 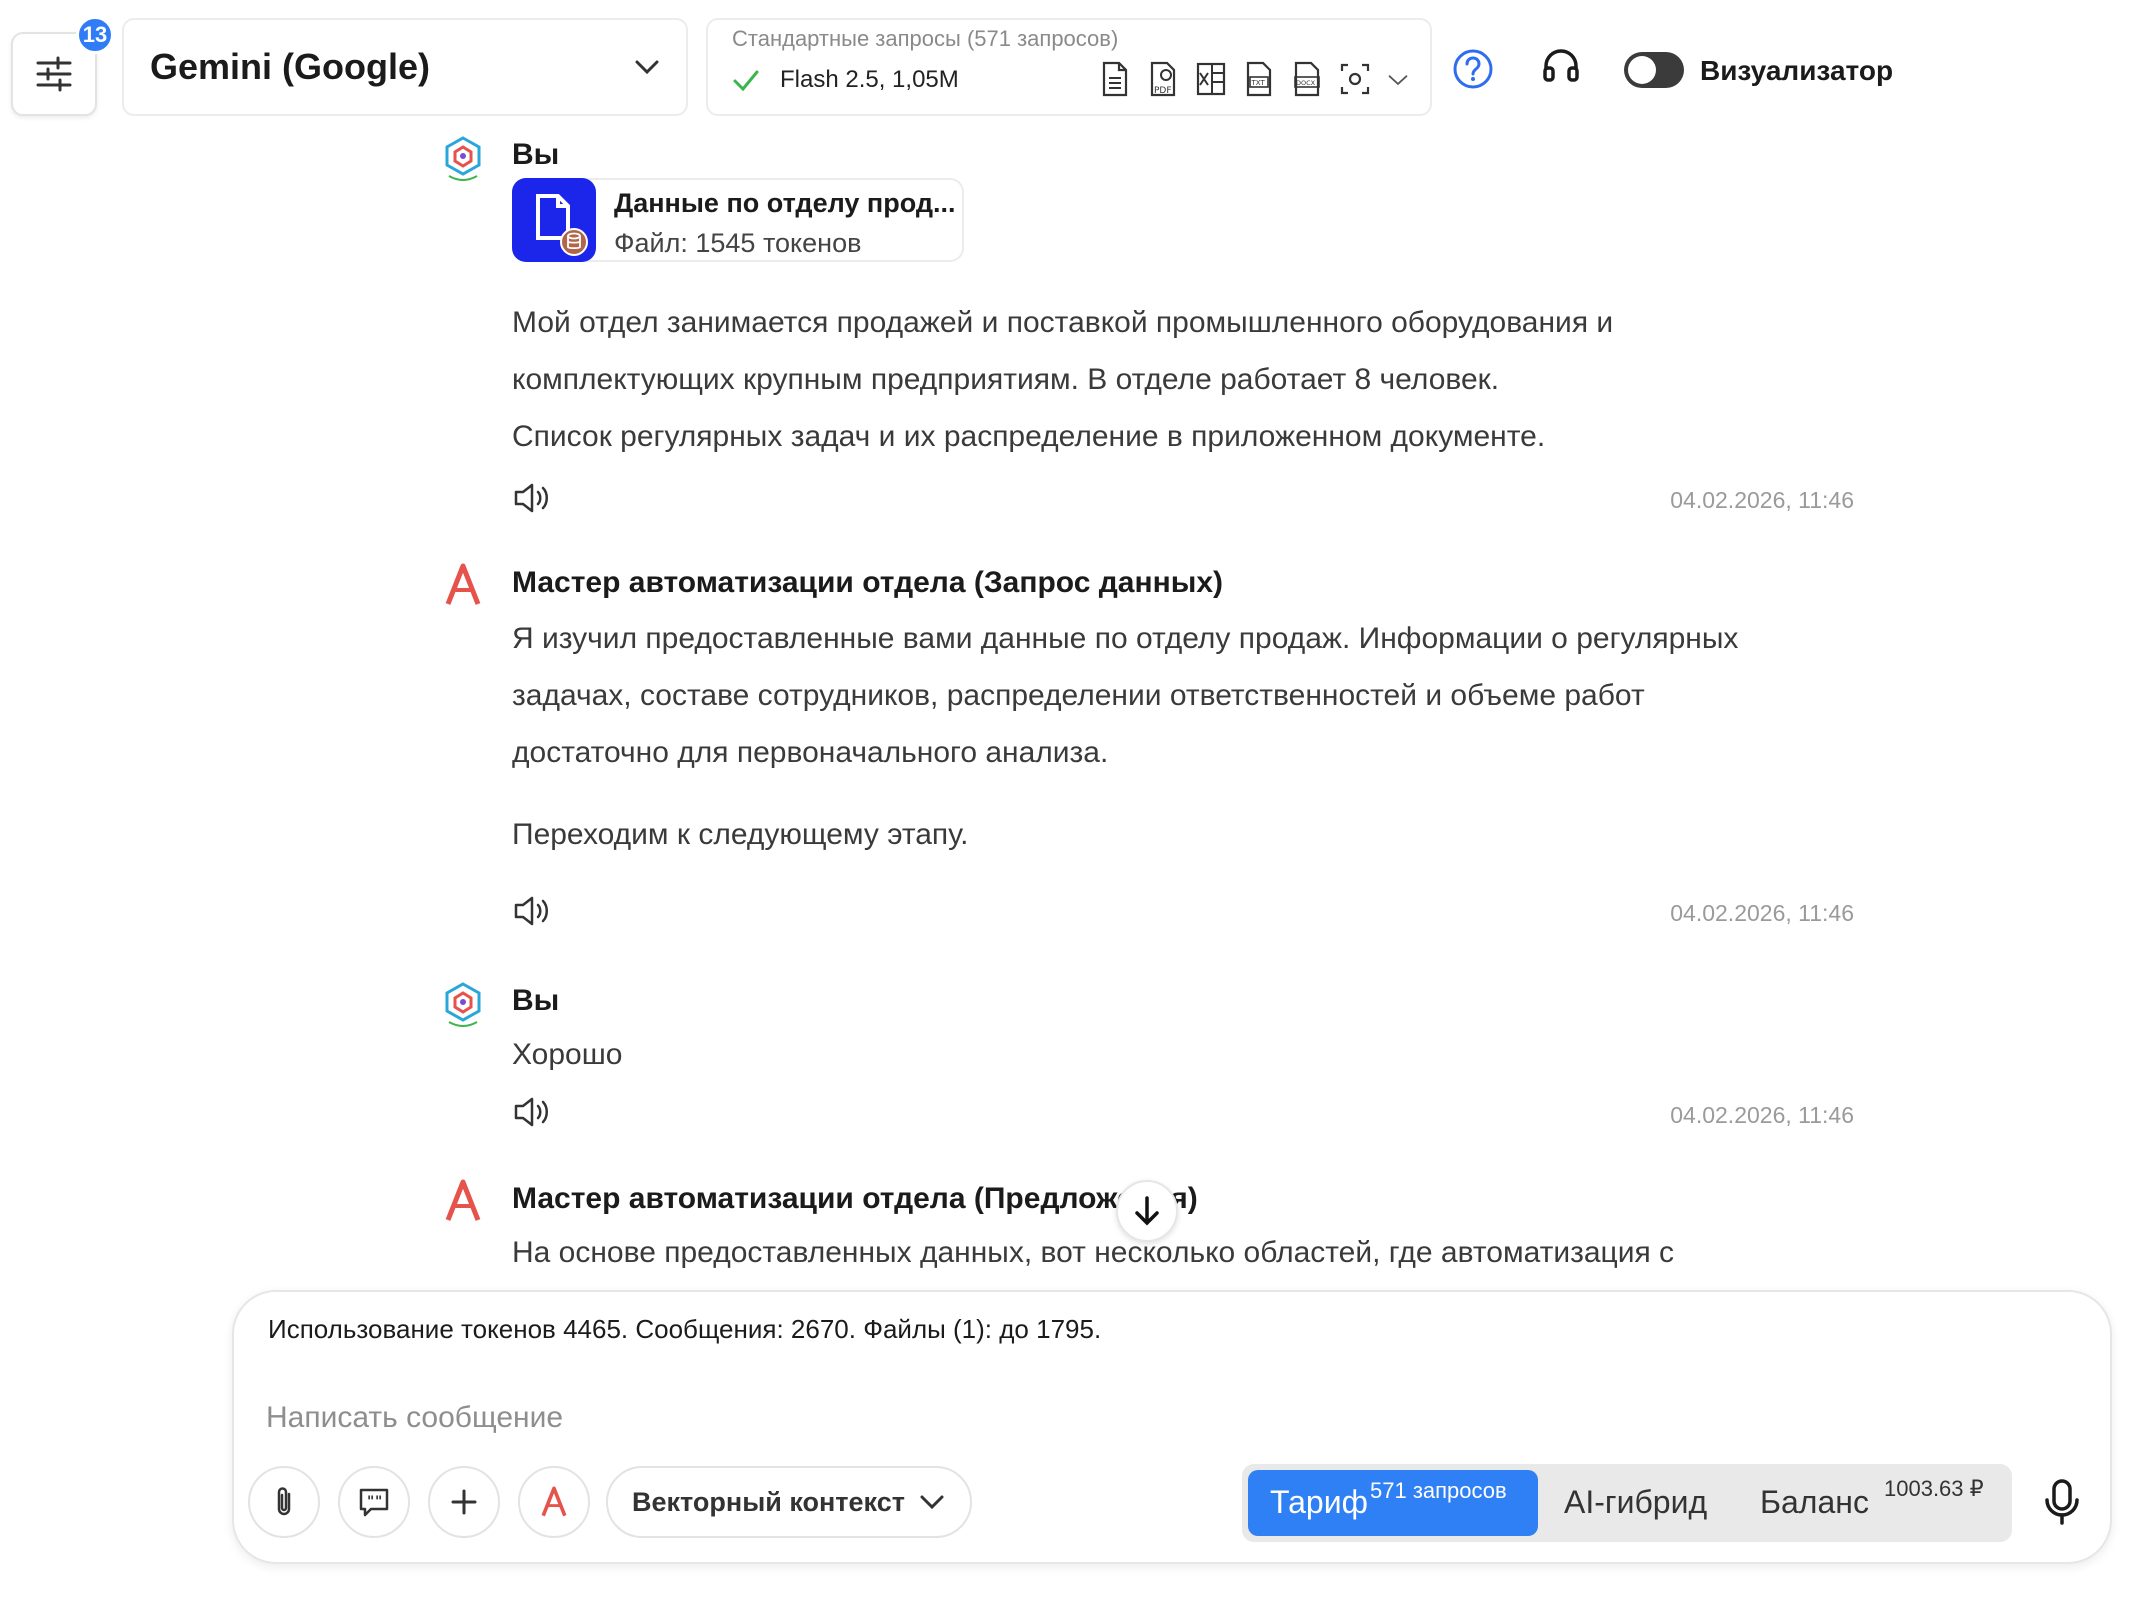 I want to click on arrow-down-icon, so click(x=1147, y=1211).